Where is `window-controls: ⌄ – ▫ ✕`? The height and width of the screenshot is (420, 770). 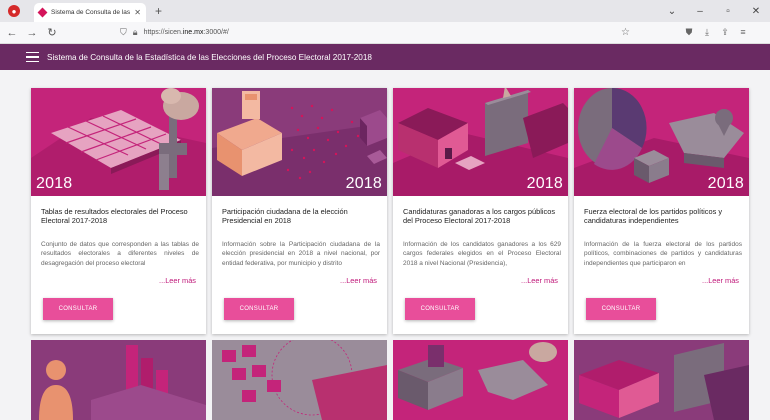 window-controls: ⌄ – ▫ ✕ is located at coordinates (714, 11).